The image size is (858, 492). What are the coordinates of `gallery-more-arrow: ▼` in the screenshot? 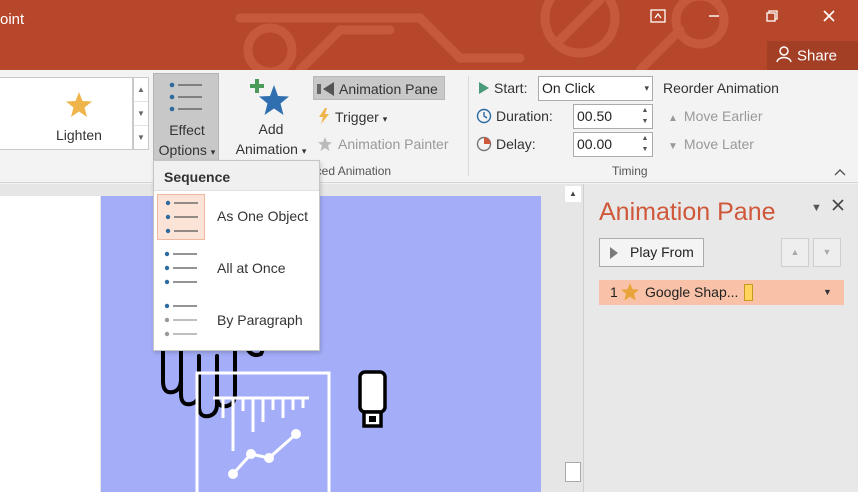 It's located at (141, 138).